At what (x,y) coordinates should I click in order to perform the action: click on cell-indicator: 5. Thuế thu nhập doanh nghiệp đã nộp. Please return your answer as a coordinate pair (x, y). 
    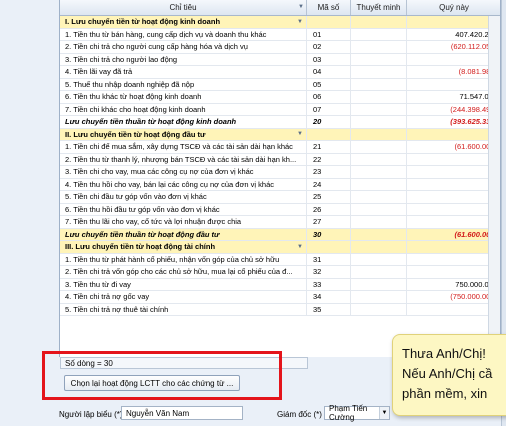
    Looking at the image, I should click on (183, 84).